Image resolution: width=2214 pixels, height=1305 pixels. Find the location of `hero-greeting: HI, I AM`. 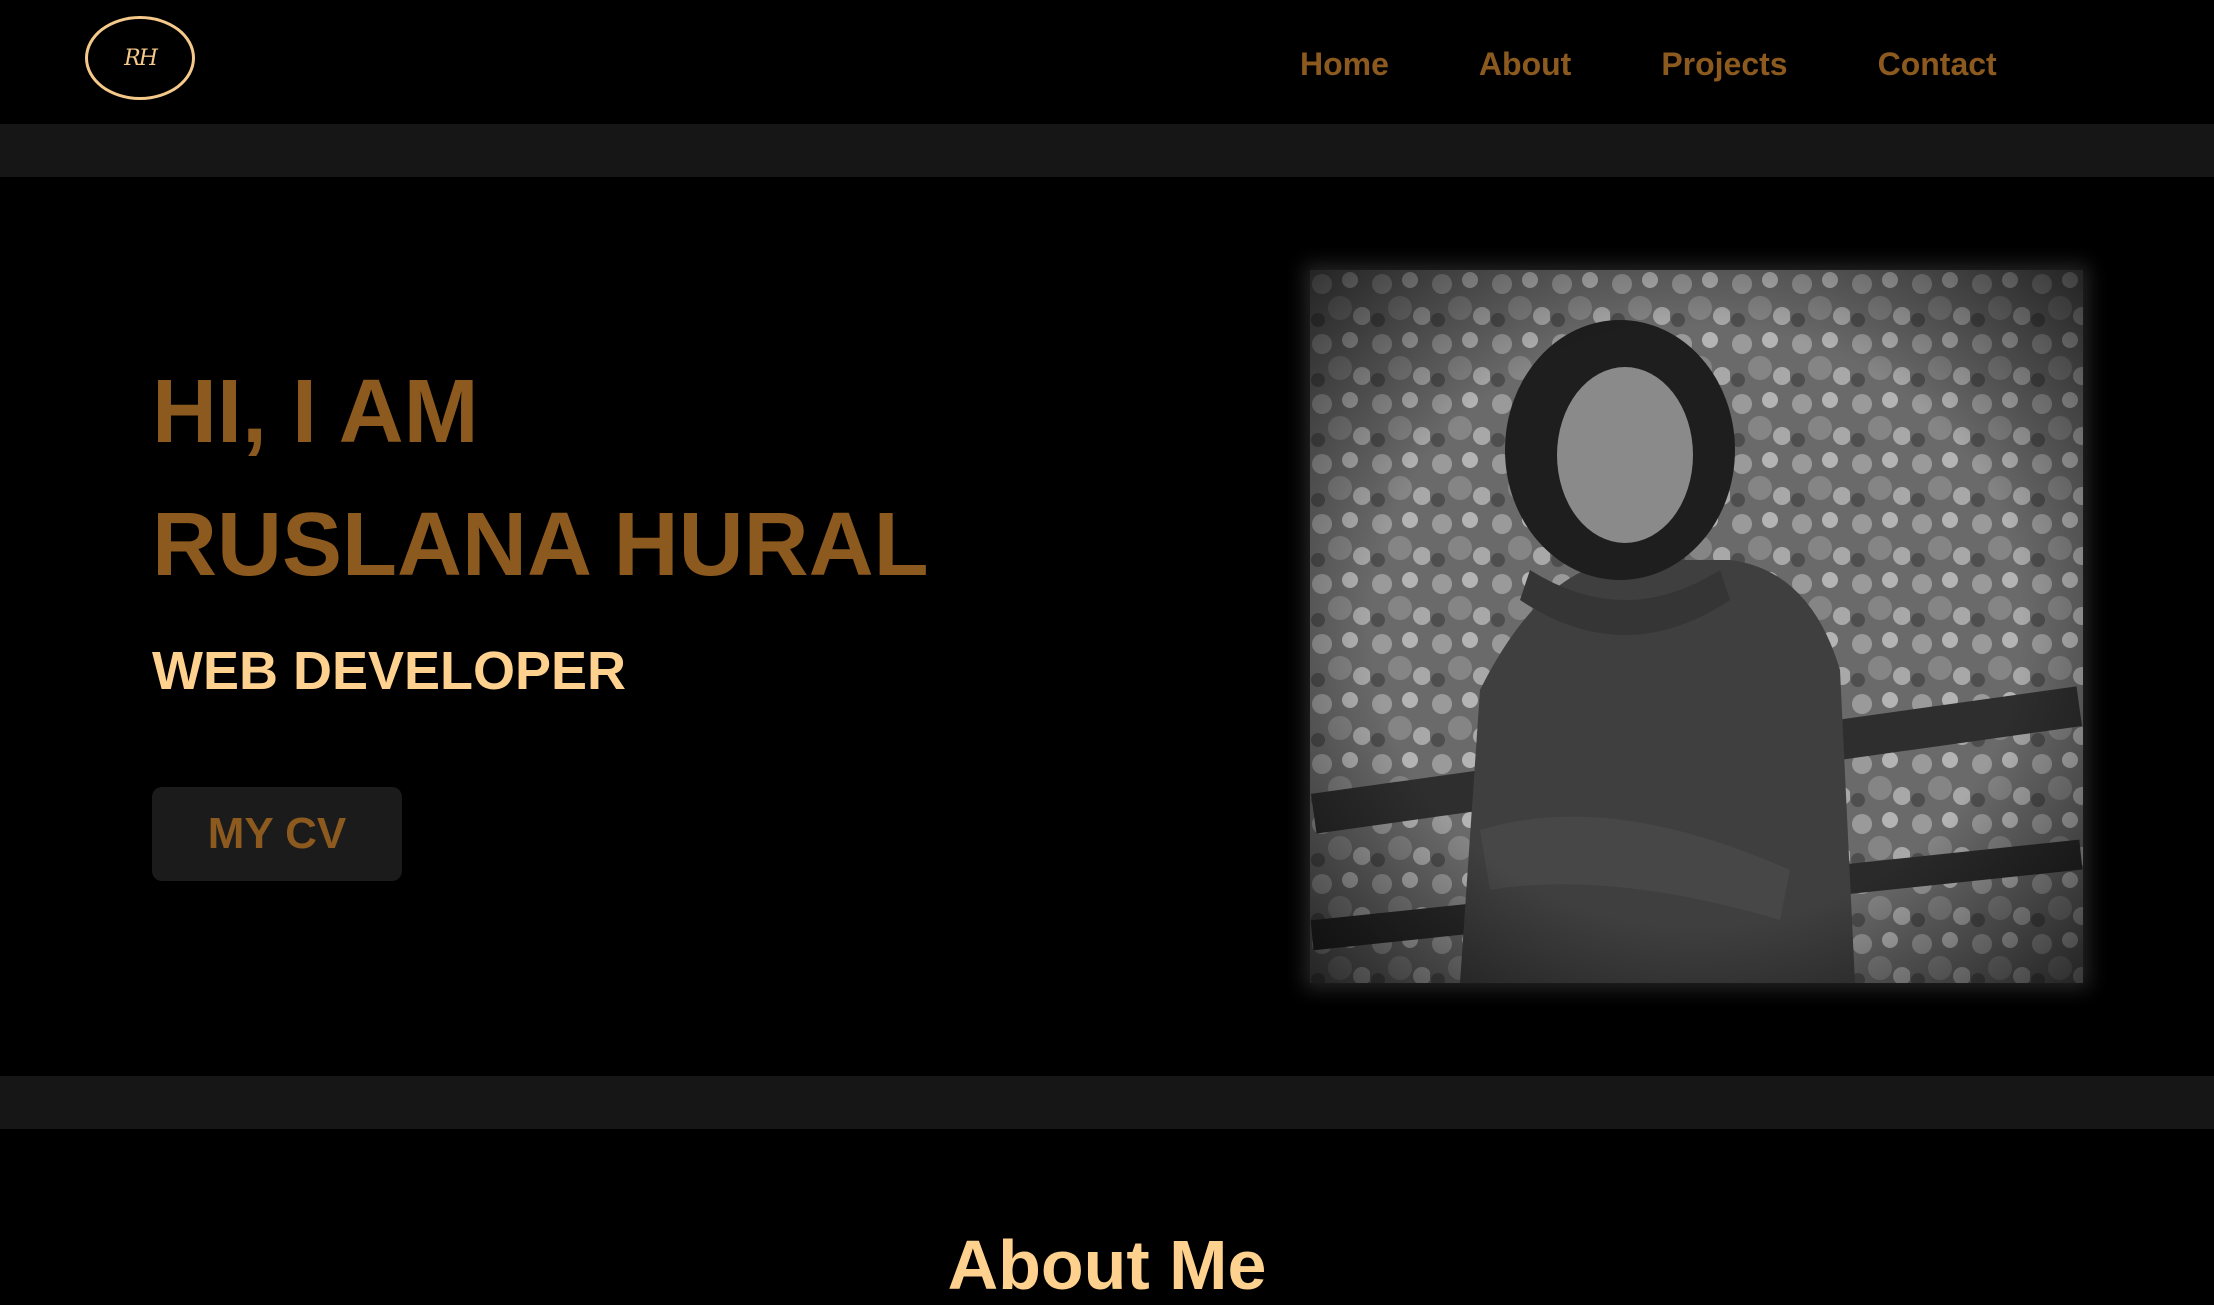

hero-greeting: HI, I AM is located at coordinates (315, 412).